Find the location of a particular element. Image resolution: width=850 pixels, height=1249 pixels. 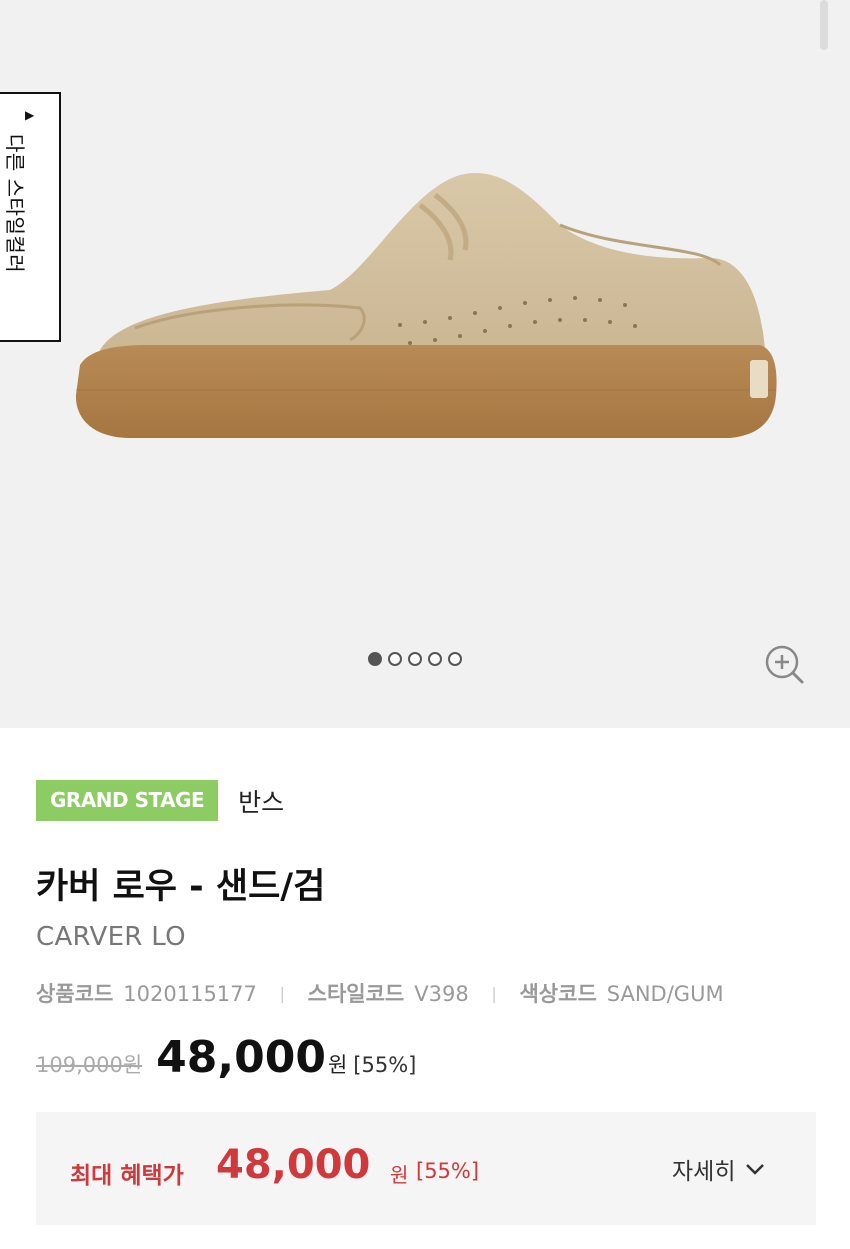

detail-toggle-button: 자세히 is located at coordinates (718, 1169).